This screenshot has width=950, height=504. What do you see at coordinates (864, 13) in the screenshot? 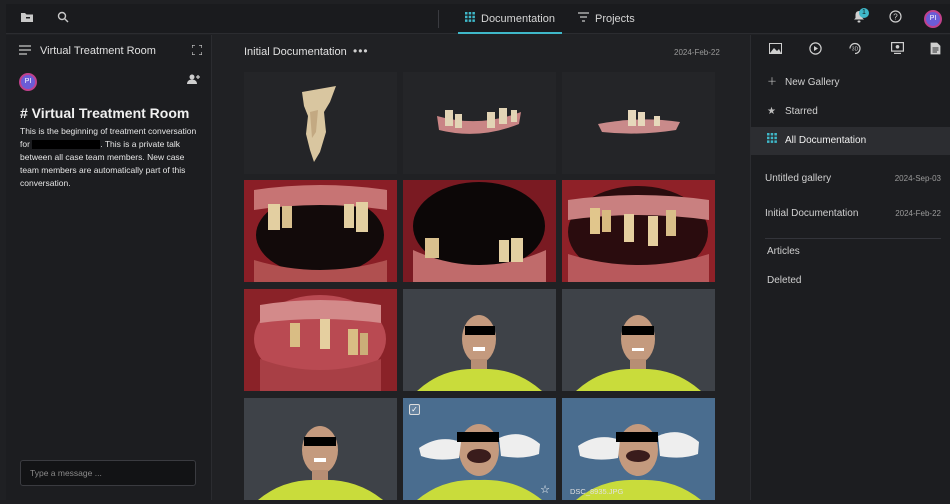
I see `notification-badge: 1` at bounding box center [864, 13].